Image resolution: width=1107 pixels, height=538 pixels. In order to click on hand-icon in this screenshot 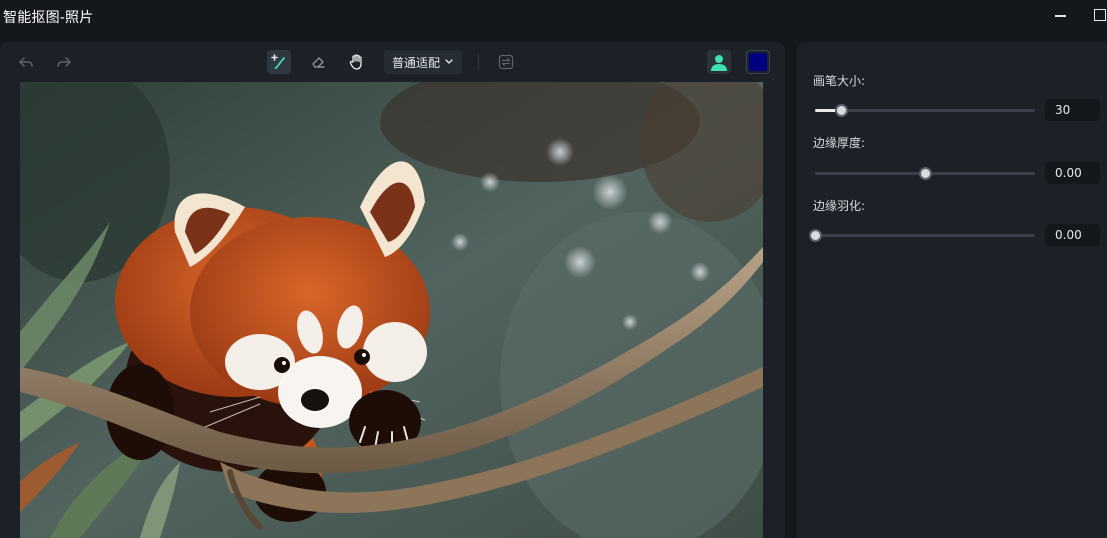, I will do `click(355, 62)`.